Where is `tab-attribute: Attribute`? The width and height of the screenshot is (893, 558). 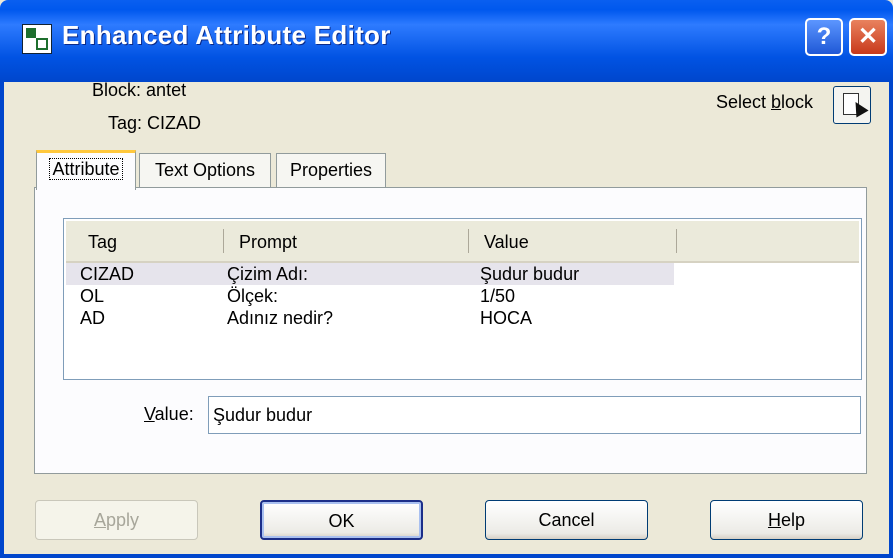 tab-attribute: Attribute is located at coordinates (86, 170).